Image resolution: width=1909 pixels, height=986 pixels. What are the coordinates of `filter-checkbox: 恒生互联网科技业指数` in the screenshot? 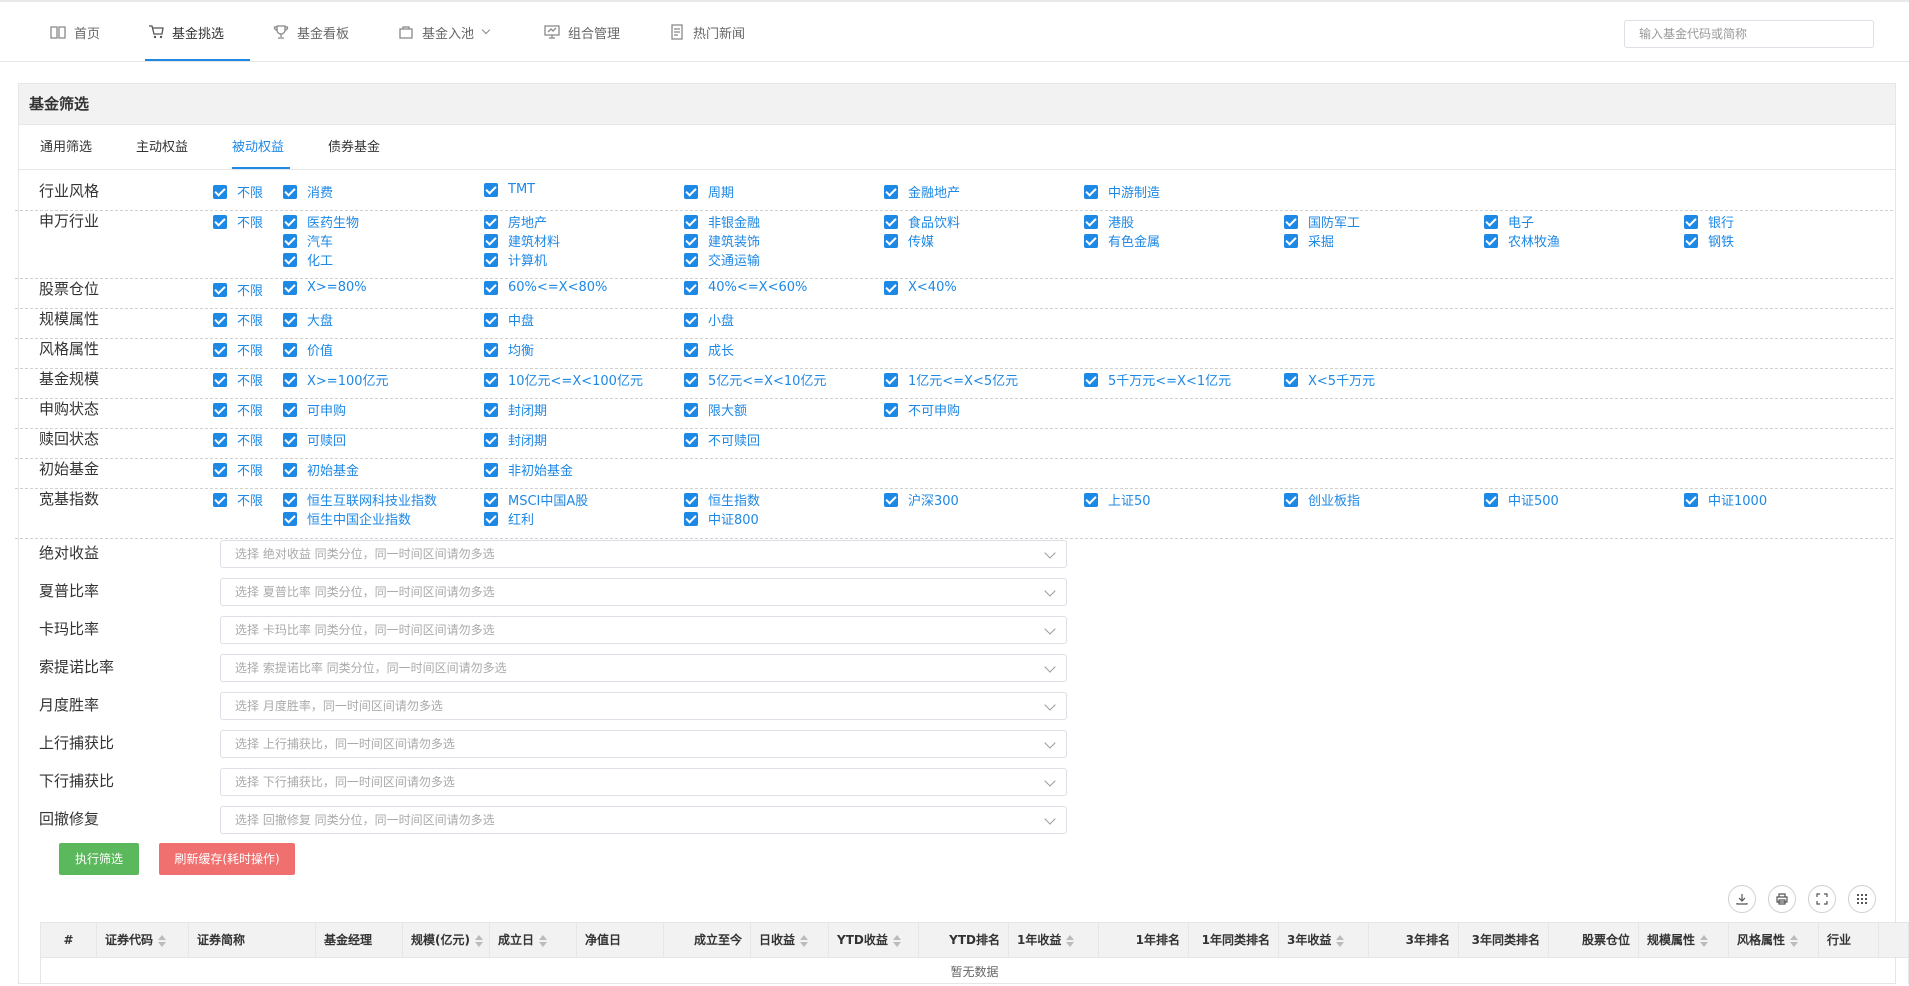 It's located at (360, 499).